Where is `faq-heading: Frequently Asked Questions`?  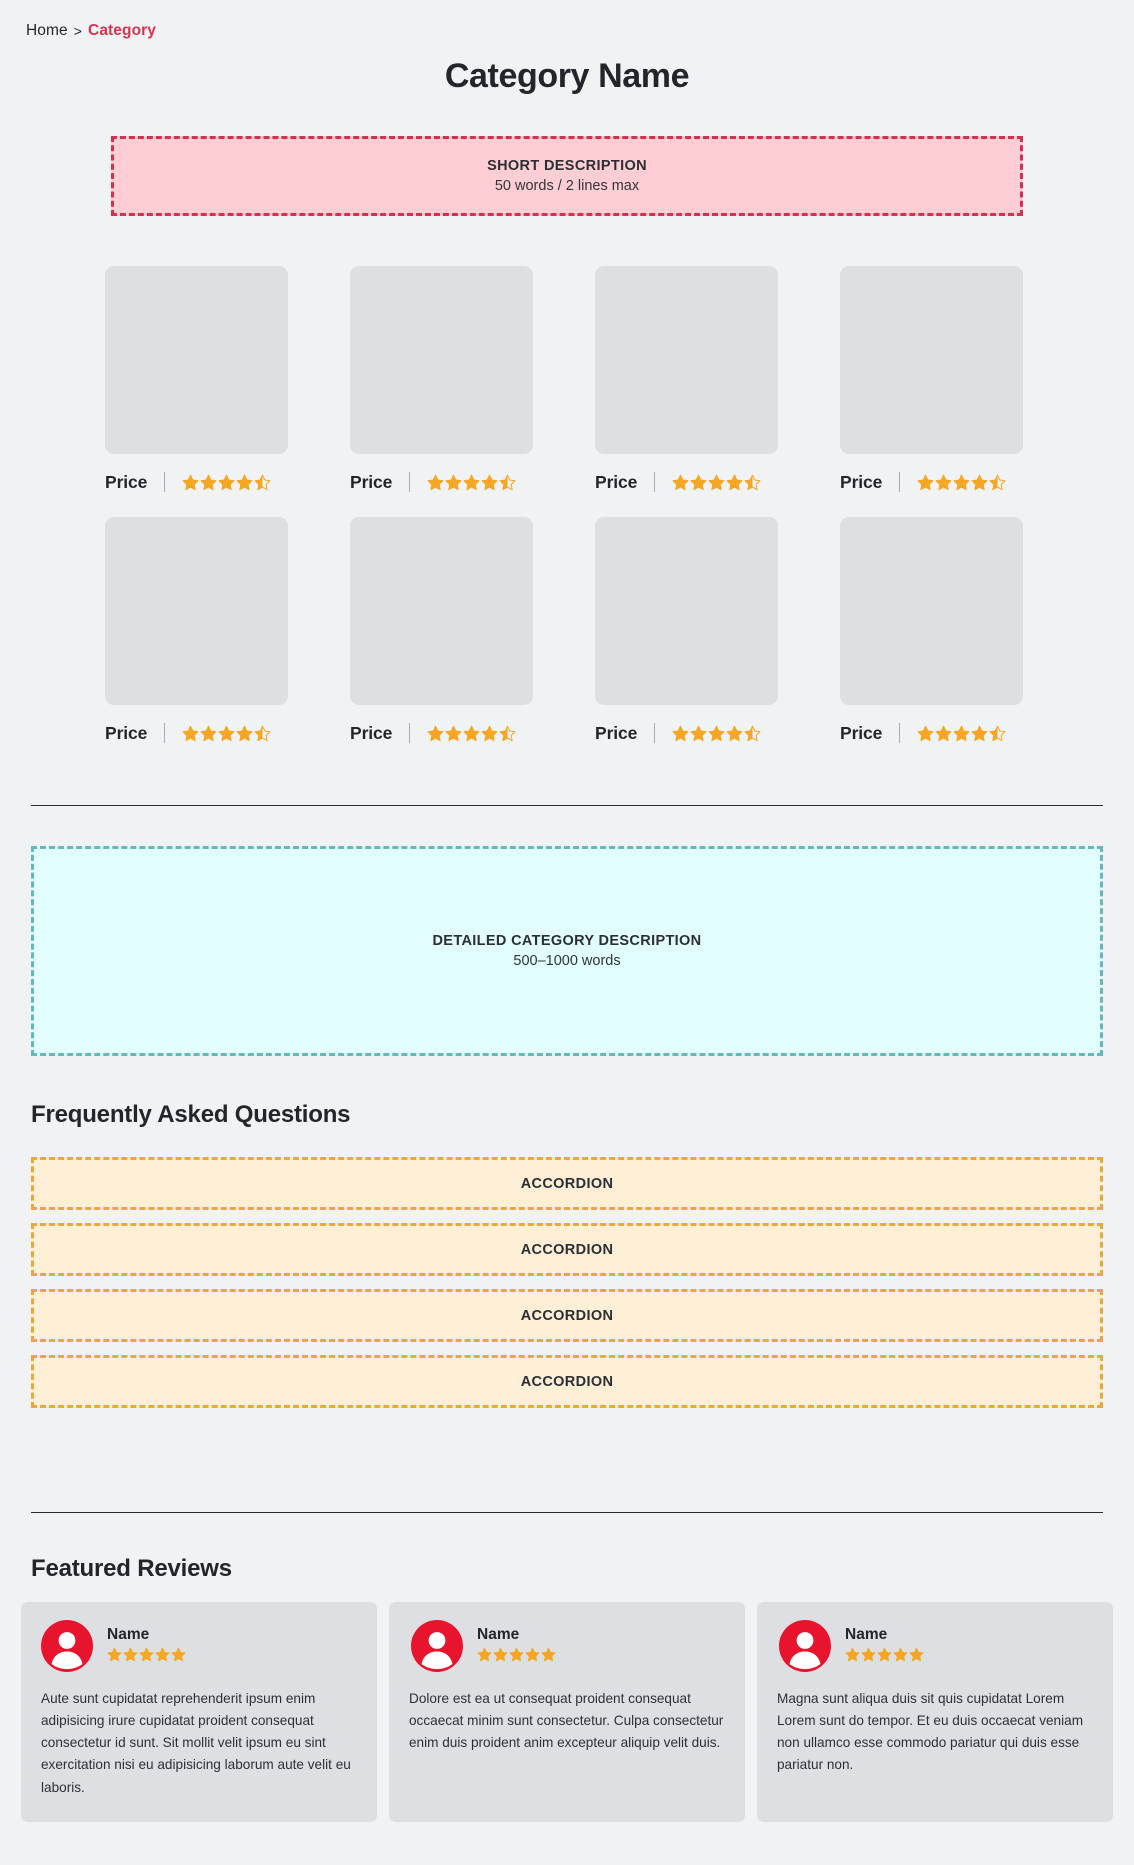 faq-heading: Frequently Asked Questions is located at coordinates (191, 1114).